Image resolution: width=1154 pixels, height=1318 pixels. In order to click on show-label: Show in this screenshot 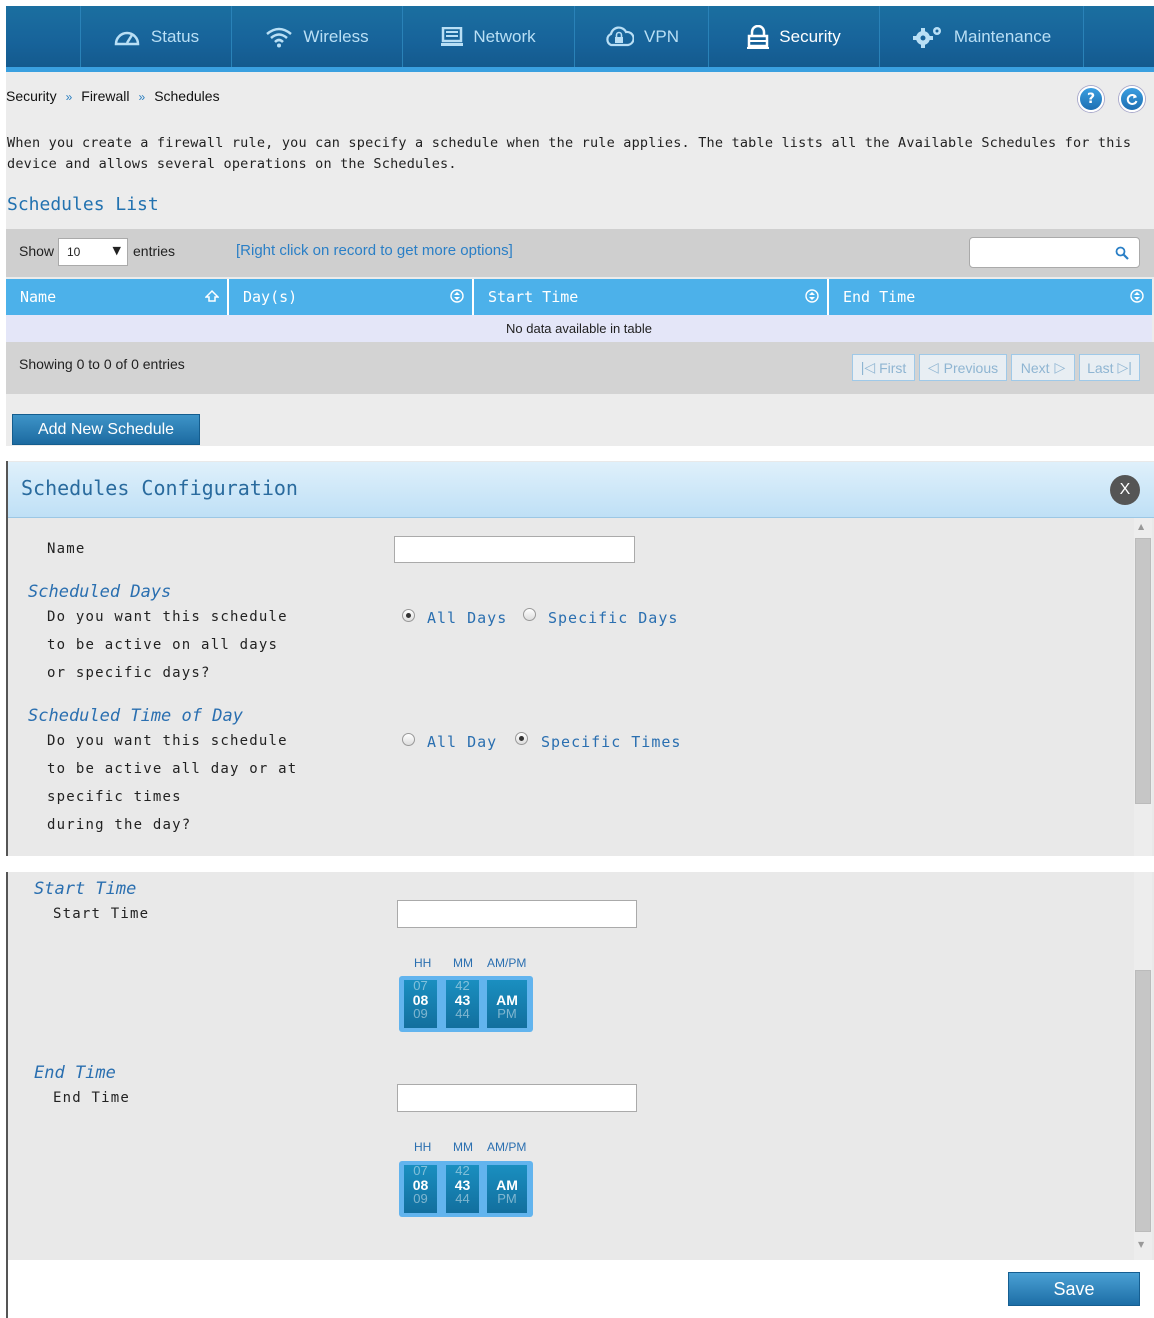, I will do `click(37, 251)`.